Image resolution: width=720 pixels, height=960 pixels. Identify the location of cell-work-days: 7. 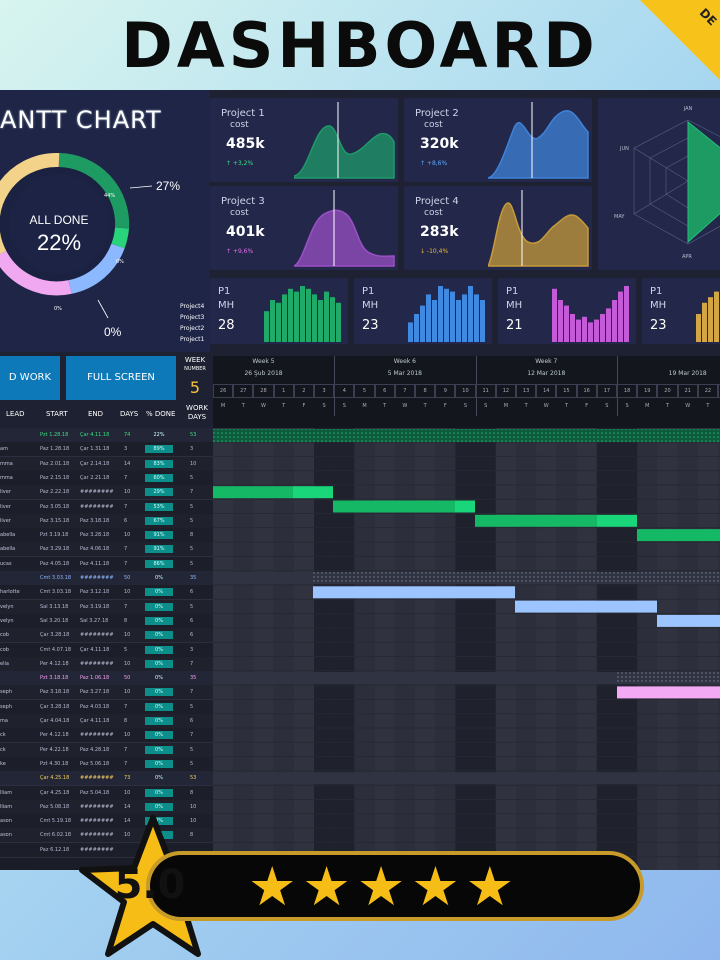
(192, 663).